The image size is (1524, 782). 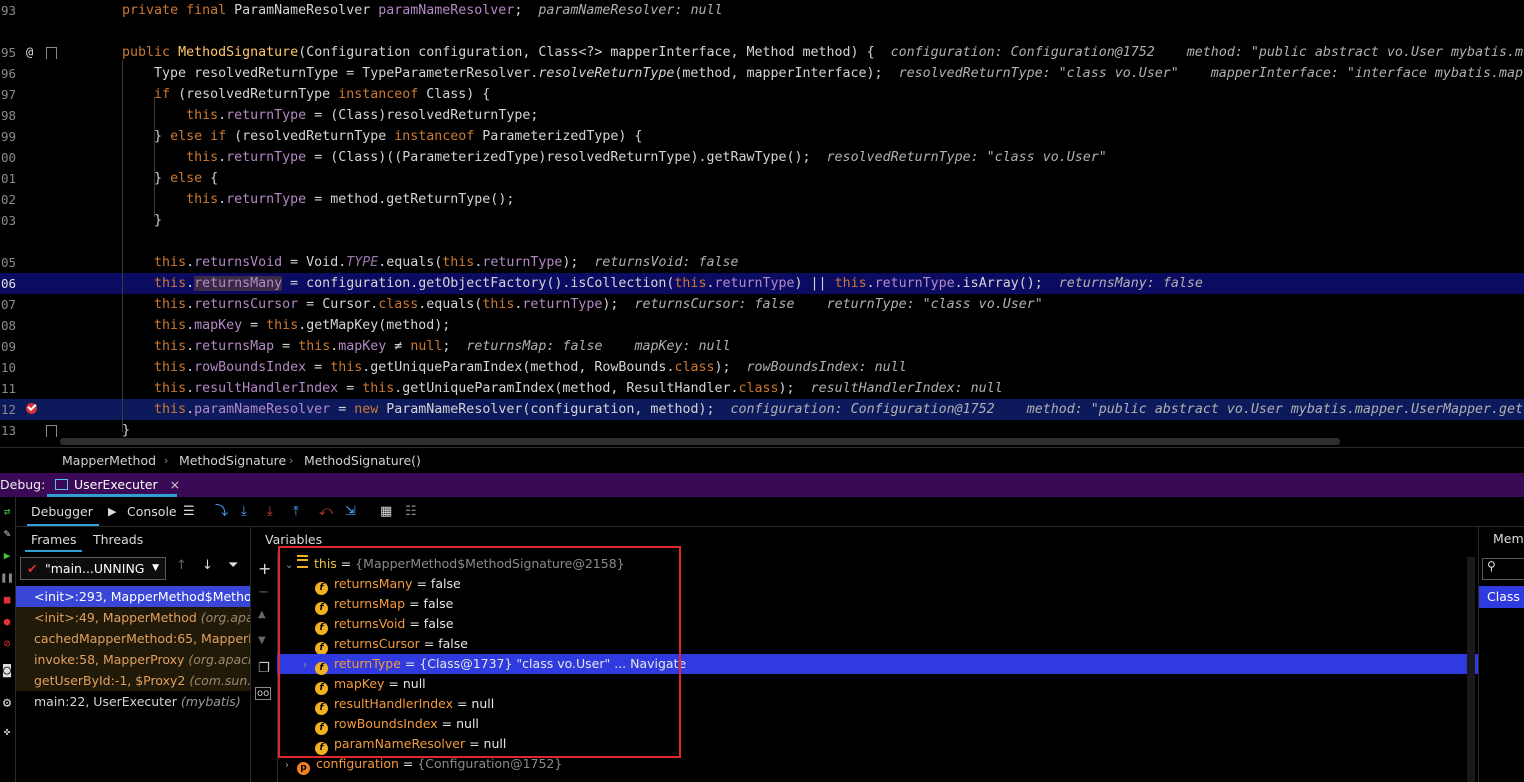 I want to click on tab-threads: Threads, so click(x=118, y=539).